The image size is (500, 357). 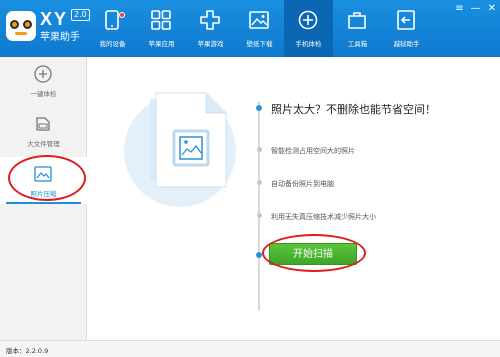 I want to click on status-bar: 版本：2.2.0.9, so click(x=250, y=348).